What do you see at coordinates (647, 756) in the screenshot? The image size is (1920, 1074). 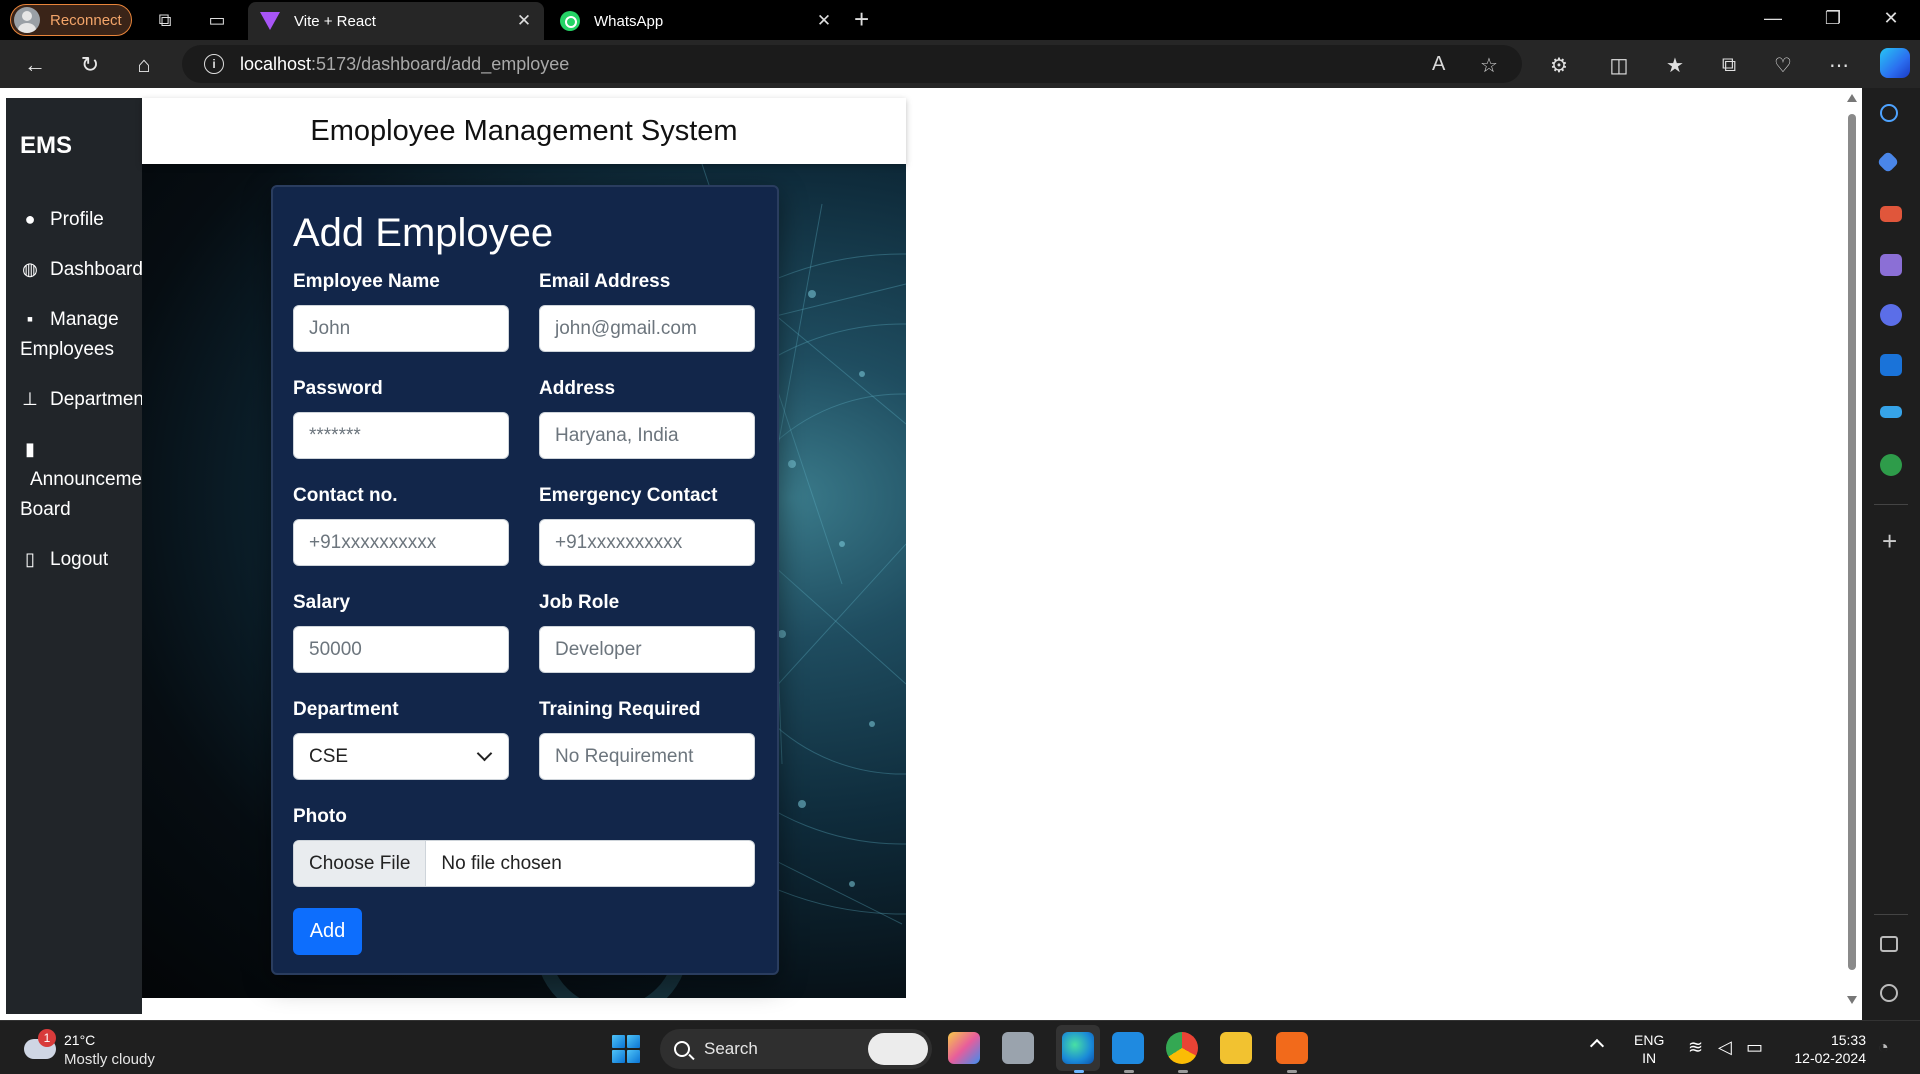 I see `training-input: No Requirement` at bounding box center [647, 756].